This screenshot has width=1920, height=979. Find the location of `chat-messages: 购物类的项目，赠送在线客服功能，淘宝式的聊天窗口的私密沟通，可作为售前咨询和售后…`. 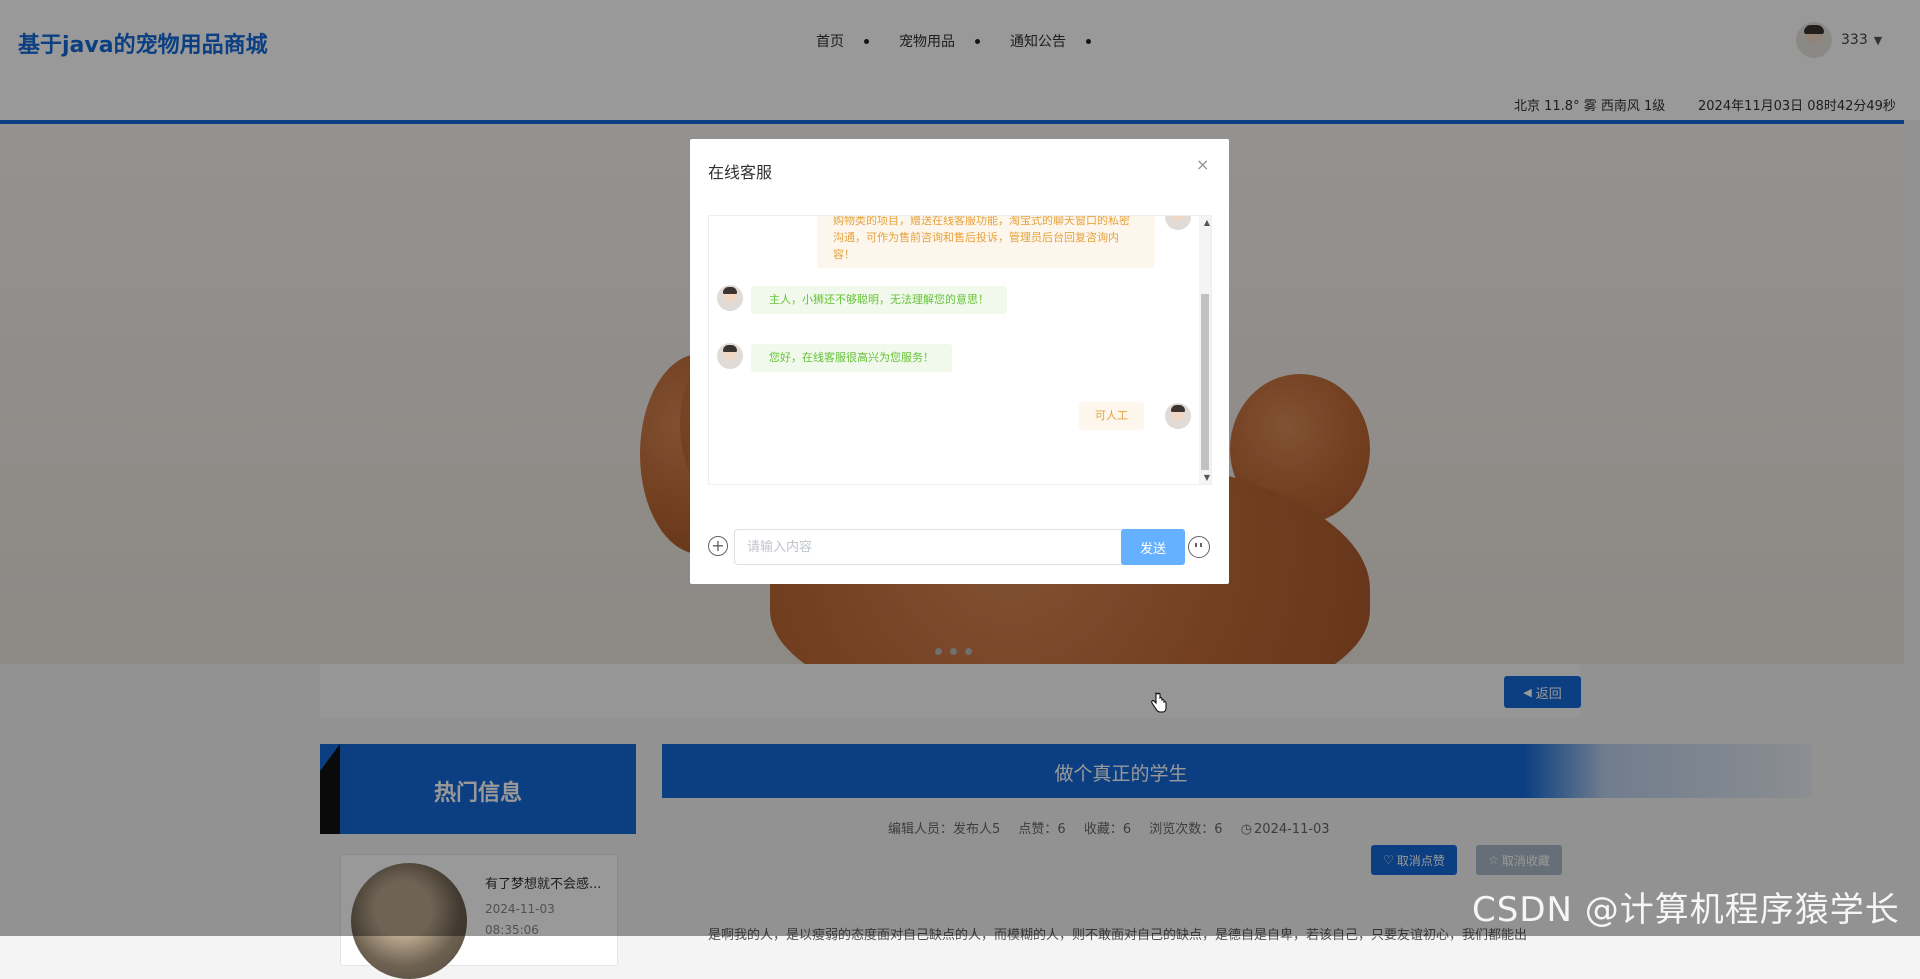

chat-messages: 购物类的项目，赠送在线客服功能，淘宝式的聊天窗口的私密沟通，可作为售前咨询和售后… is located at coordinates (960, 350).